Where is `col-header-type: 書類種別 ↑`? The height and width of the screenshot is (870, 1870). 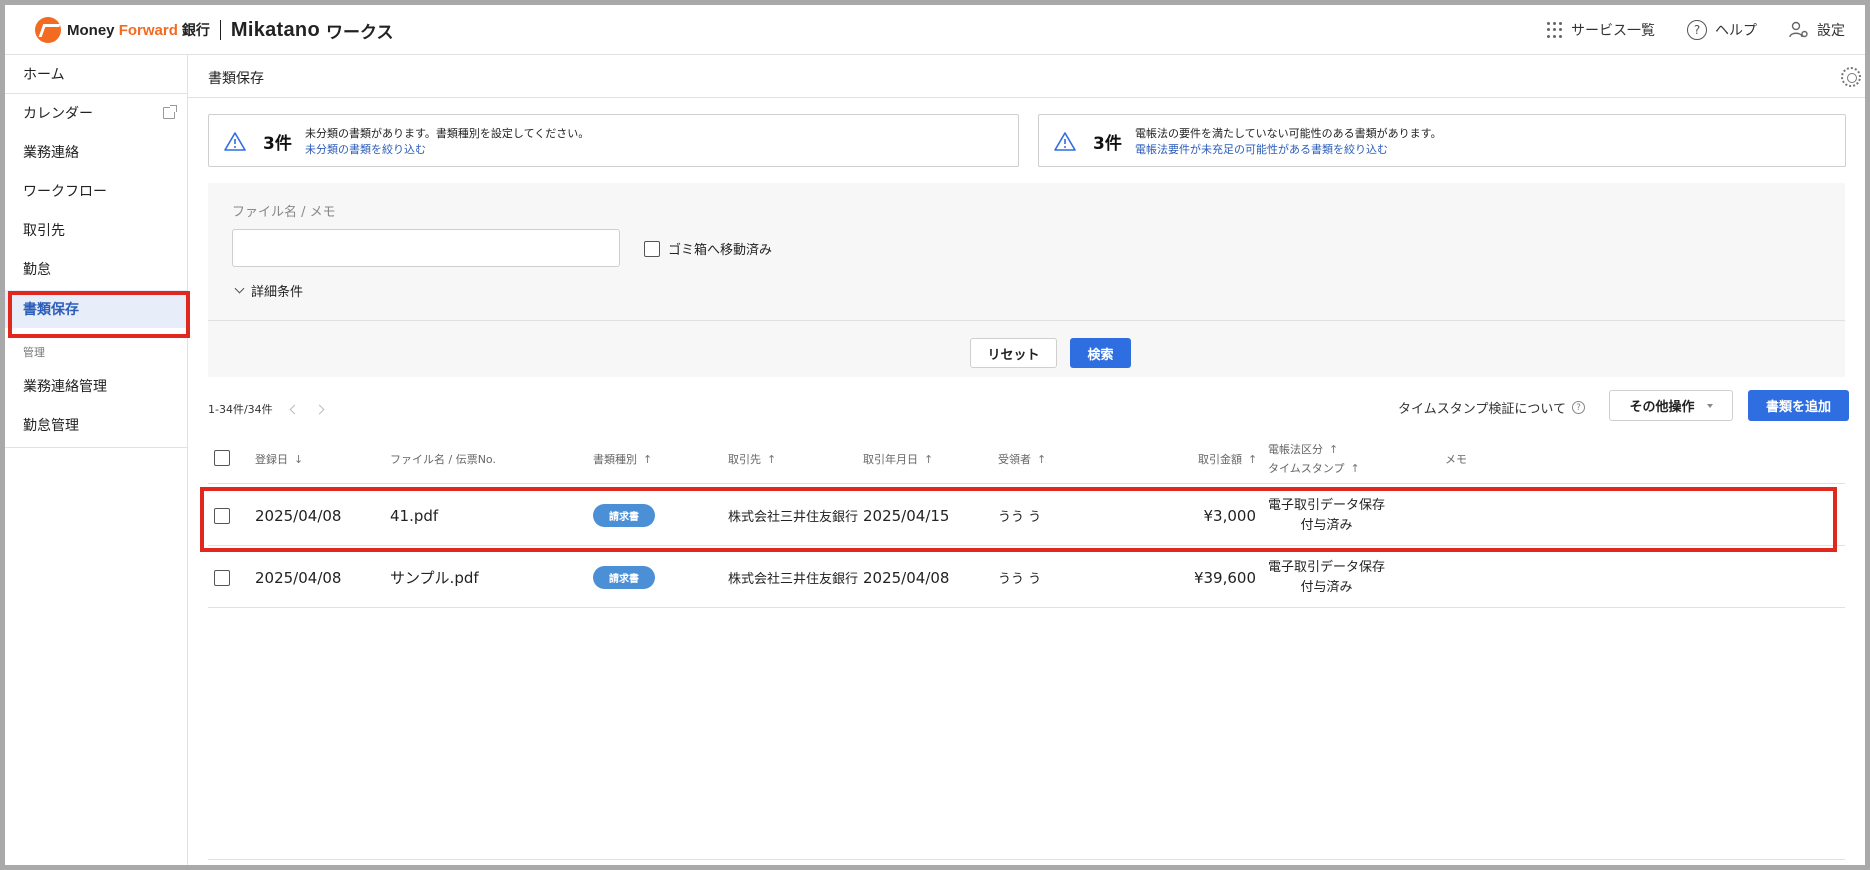 col-header-type: 書類種別 ↑ is located at coordinates (622, 459).